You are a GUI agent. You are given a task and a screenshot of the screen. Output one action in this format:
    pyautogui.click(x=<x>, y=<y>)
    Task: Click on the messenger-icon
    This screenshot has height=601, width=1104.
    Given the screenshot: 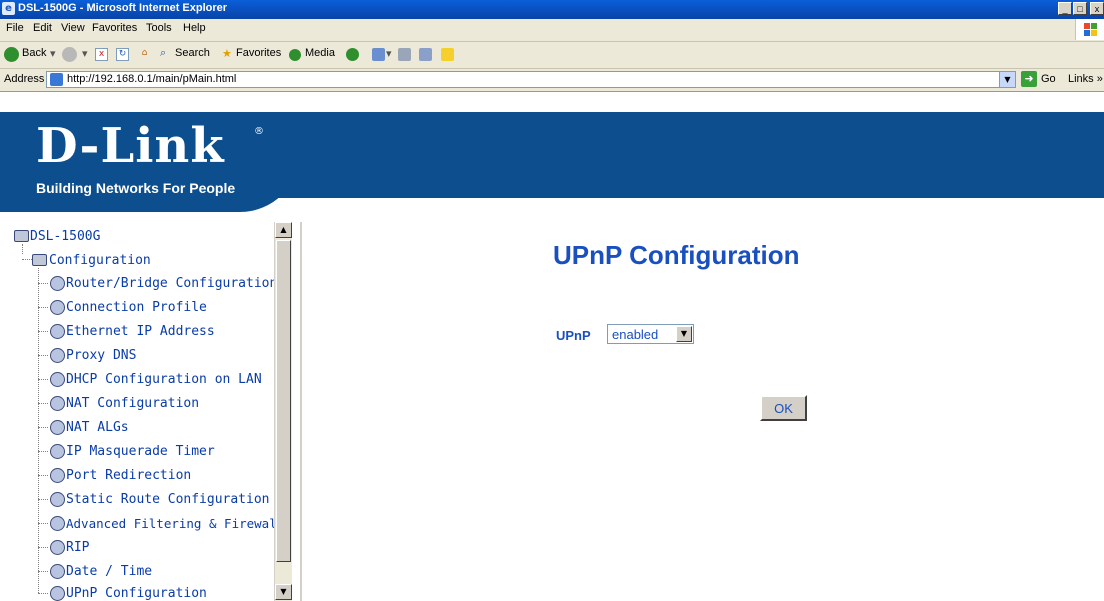 What is the action you would take?
    pyautogui.click(x=447, y=54)
    